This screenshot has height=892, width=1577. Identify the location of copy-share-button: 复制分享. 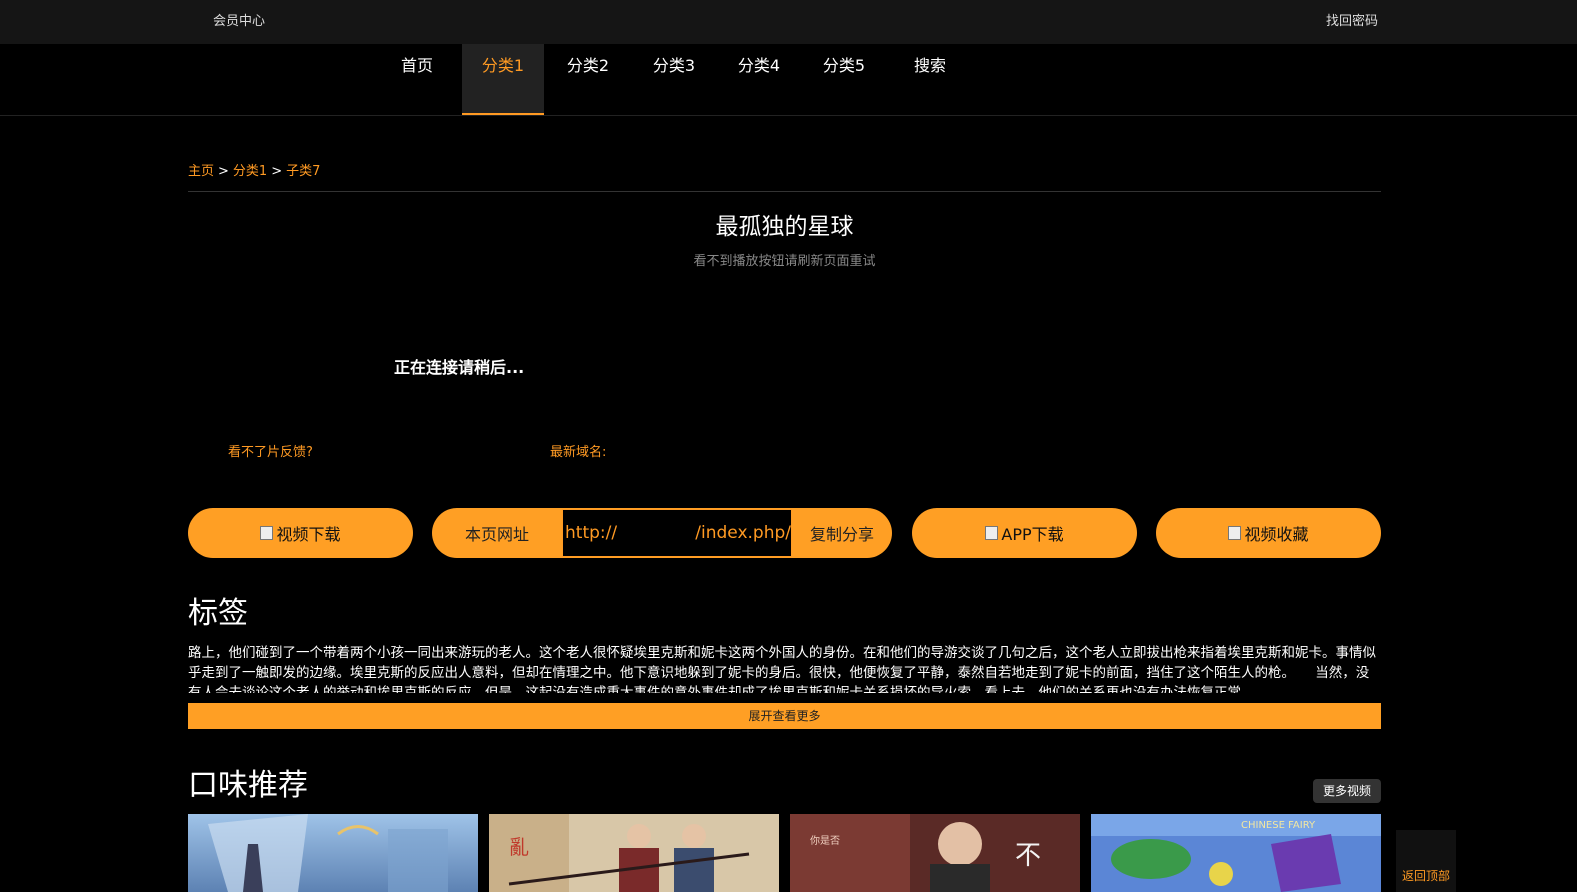
(842, 533).